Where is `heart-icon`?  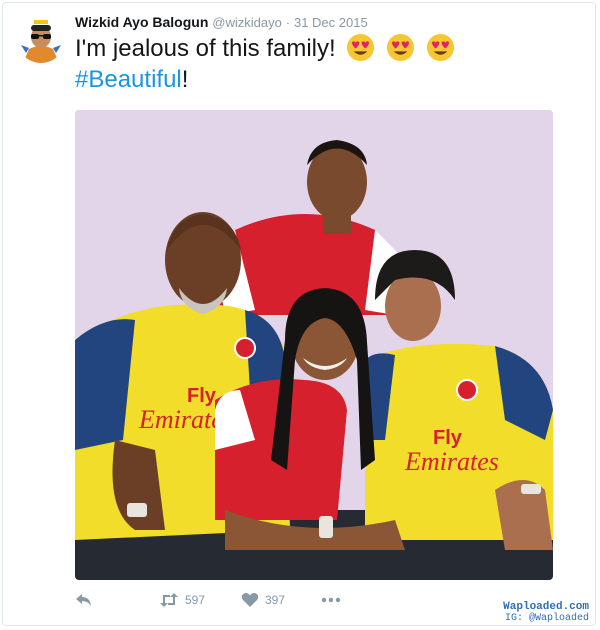
heart-icon is located at coordinates (250, 600).